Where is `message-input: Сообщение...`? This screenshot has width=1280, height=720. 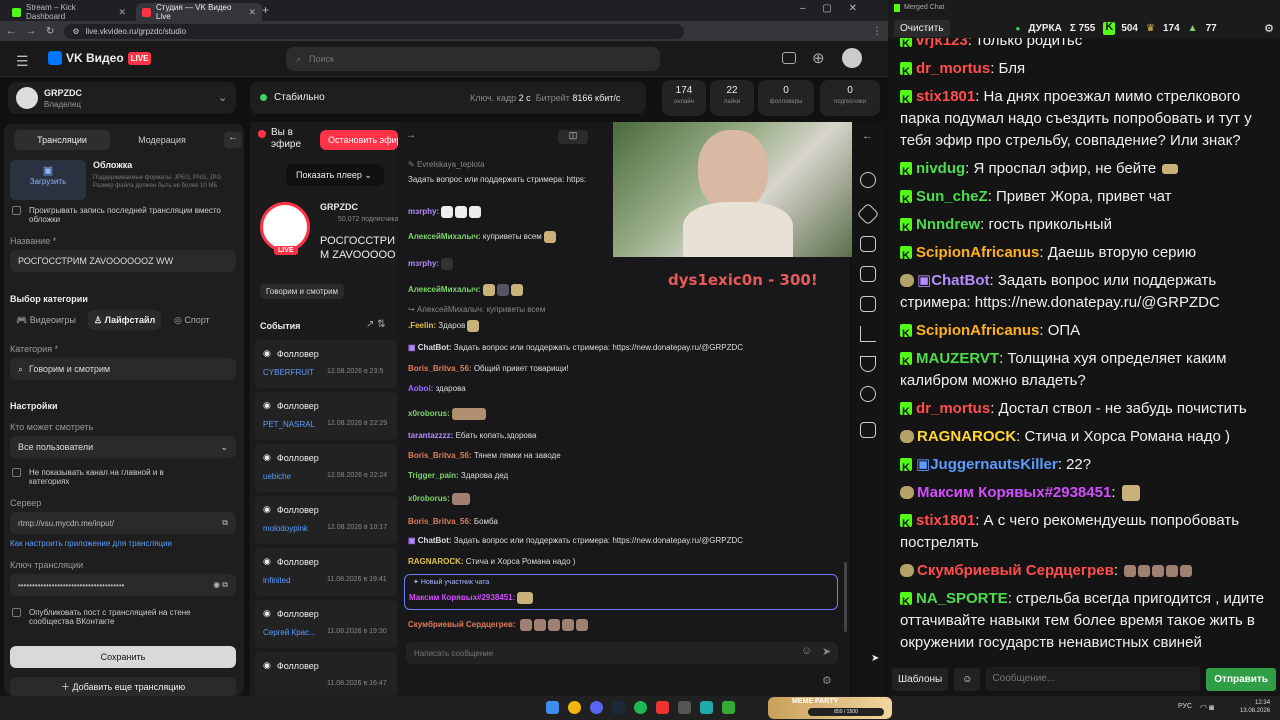 message-input: Сообщение... is located at coordinates (1093, 679).